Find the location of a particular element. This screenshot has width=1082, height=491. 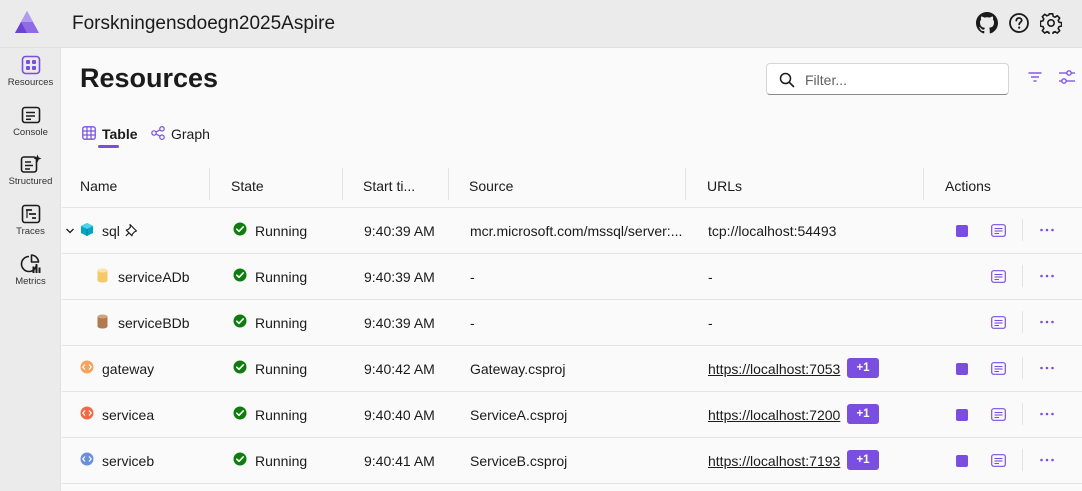

traces-icon is located at coordinates (30, 214).